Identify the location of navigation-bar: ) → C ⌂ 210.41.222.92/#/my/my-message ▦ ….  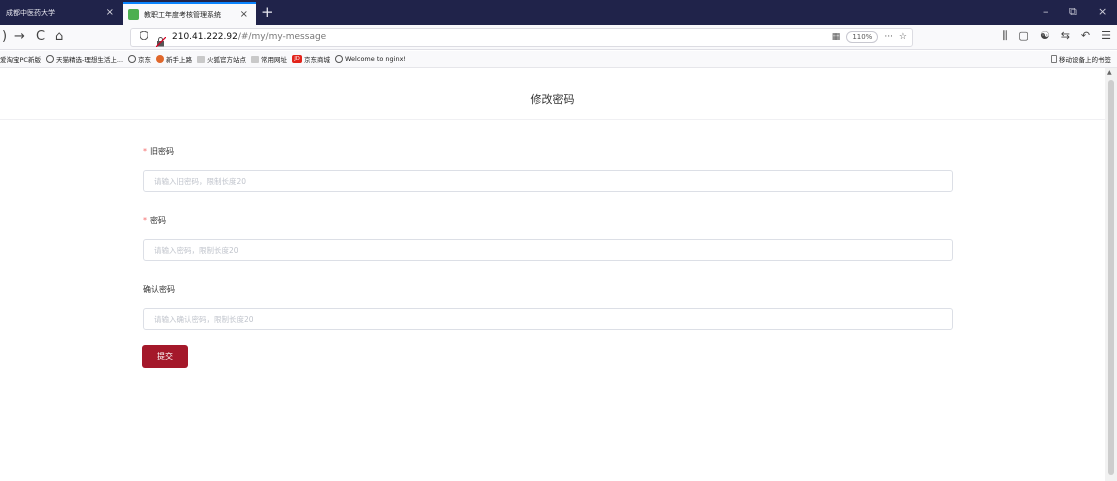
(558, 37).